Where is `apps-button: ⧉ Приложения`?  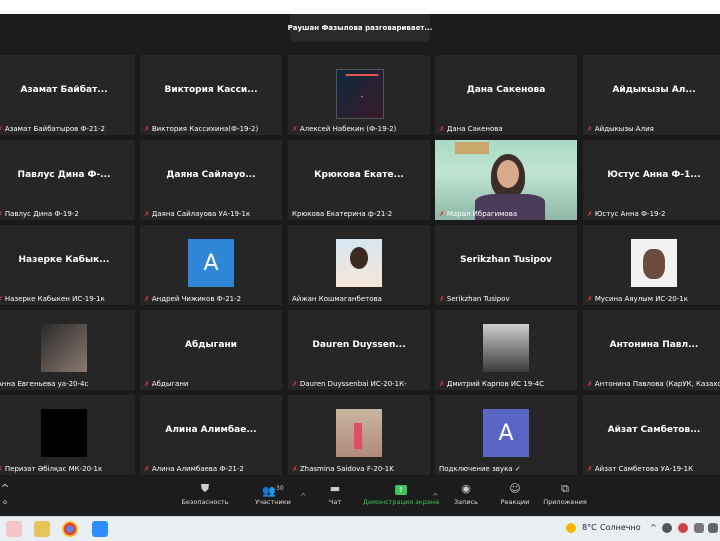
apps-button: ⧉ Приложения is located at coordinates (565, 493).